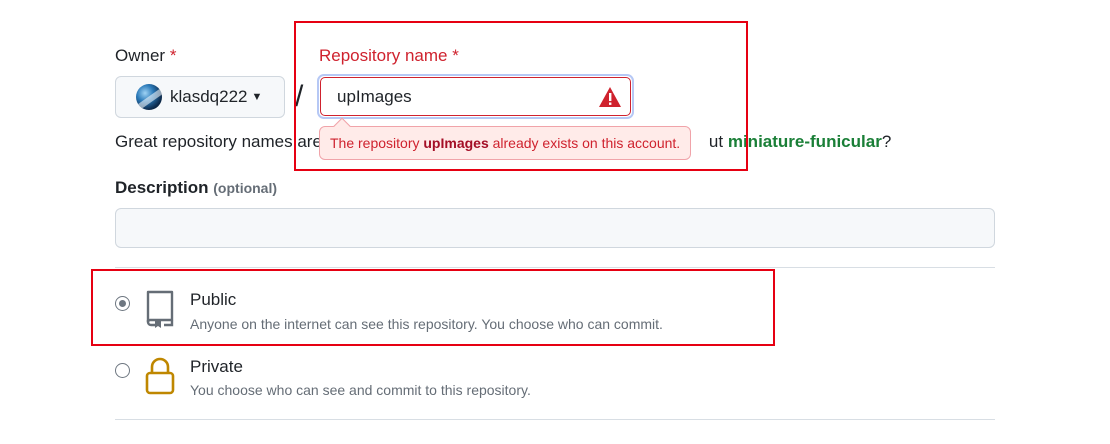 Image resolution: width=1110 pixels, height=444 pixels. Describe the element at coordinates (805, 141) in the screenshot. I see `name-suggestion-link: miniature-funicular` at that location.